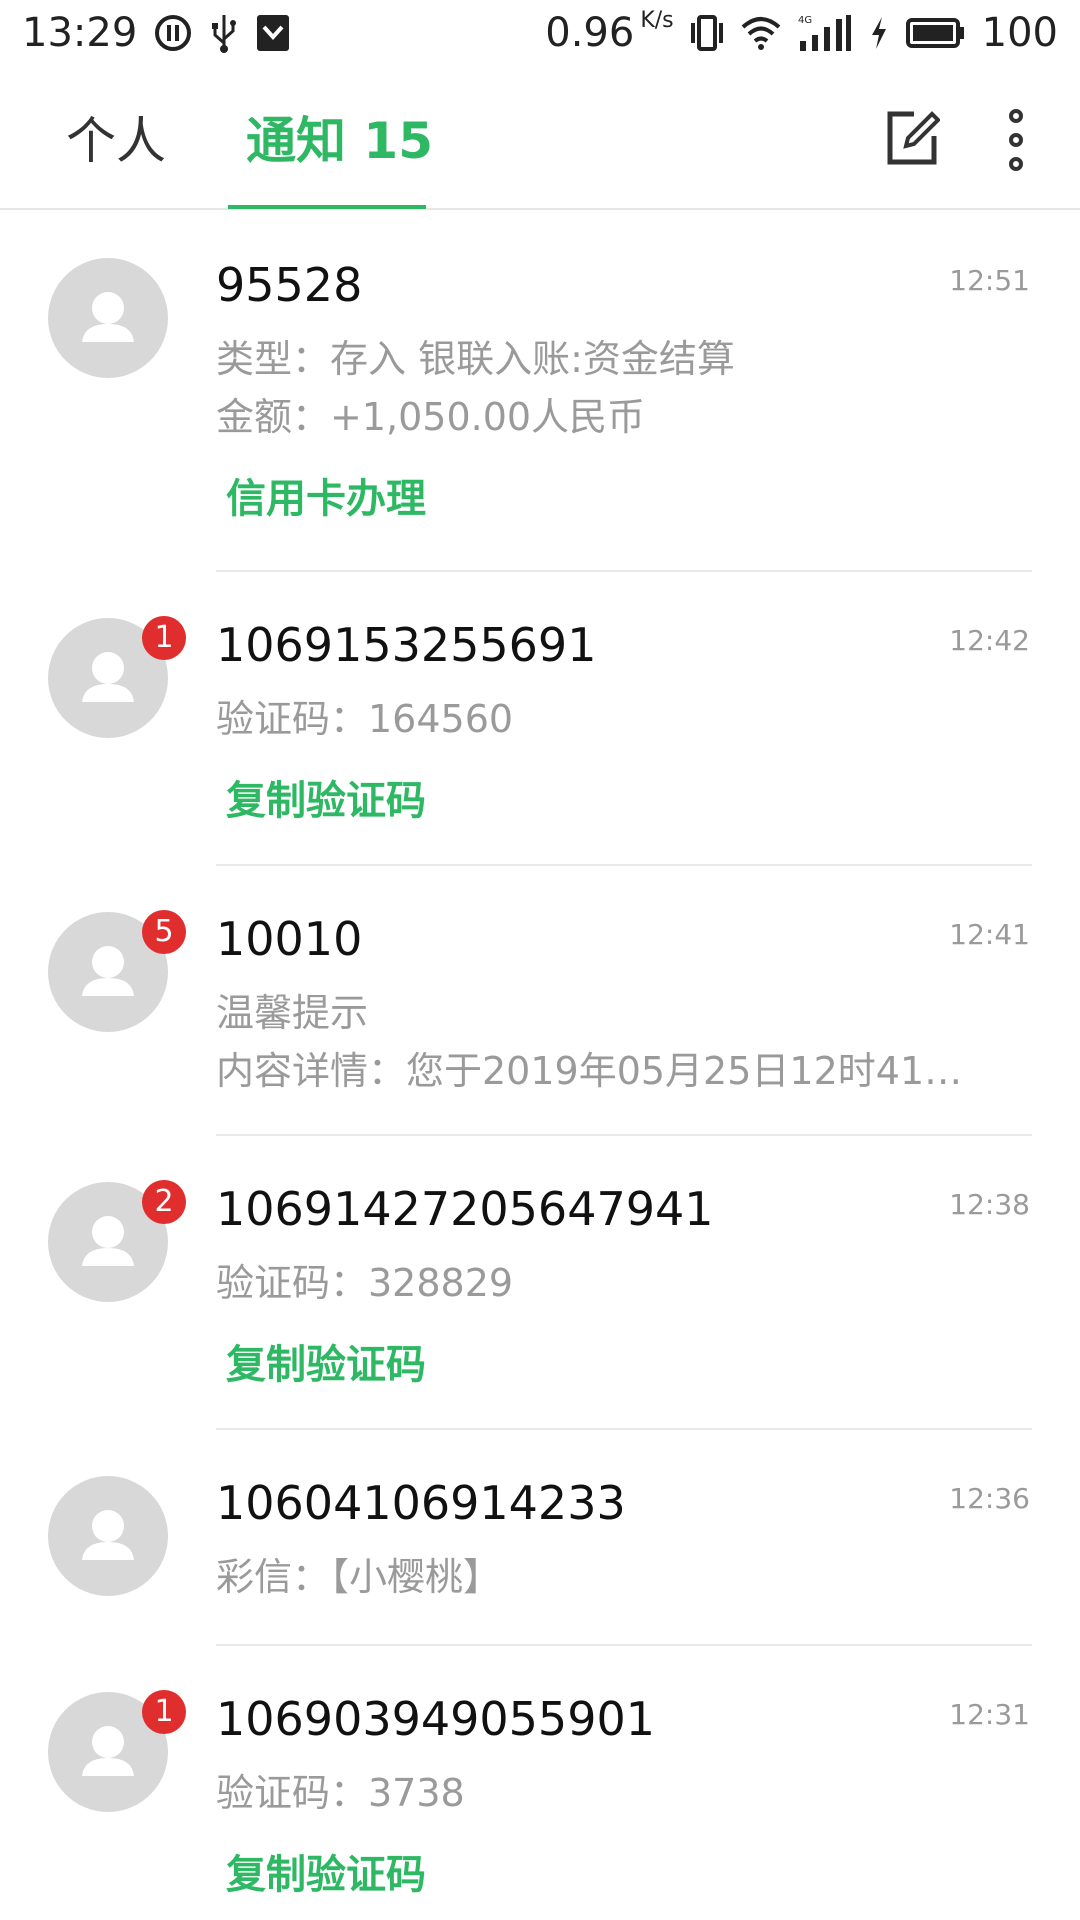 This screenshot has height=1920, width=1080. Describe the element at coordinates (879, 33) in the screenshot. I see `charging-icon` at that location.